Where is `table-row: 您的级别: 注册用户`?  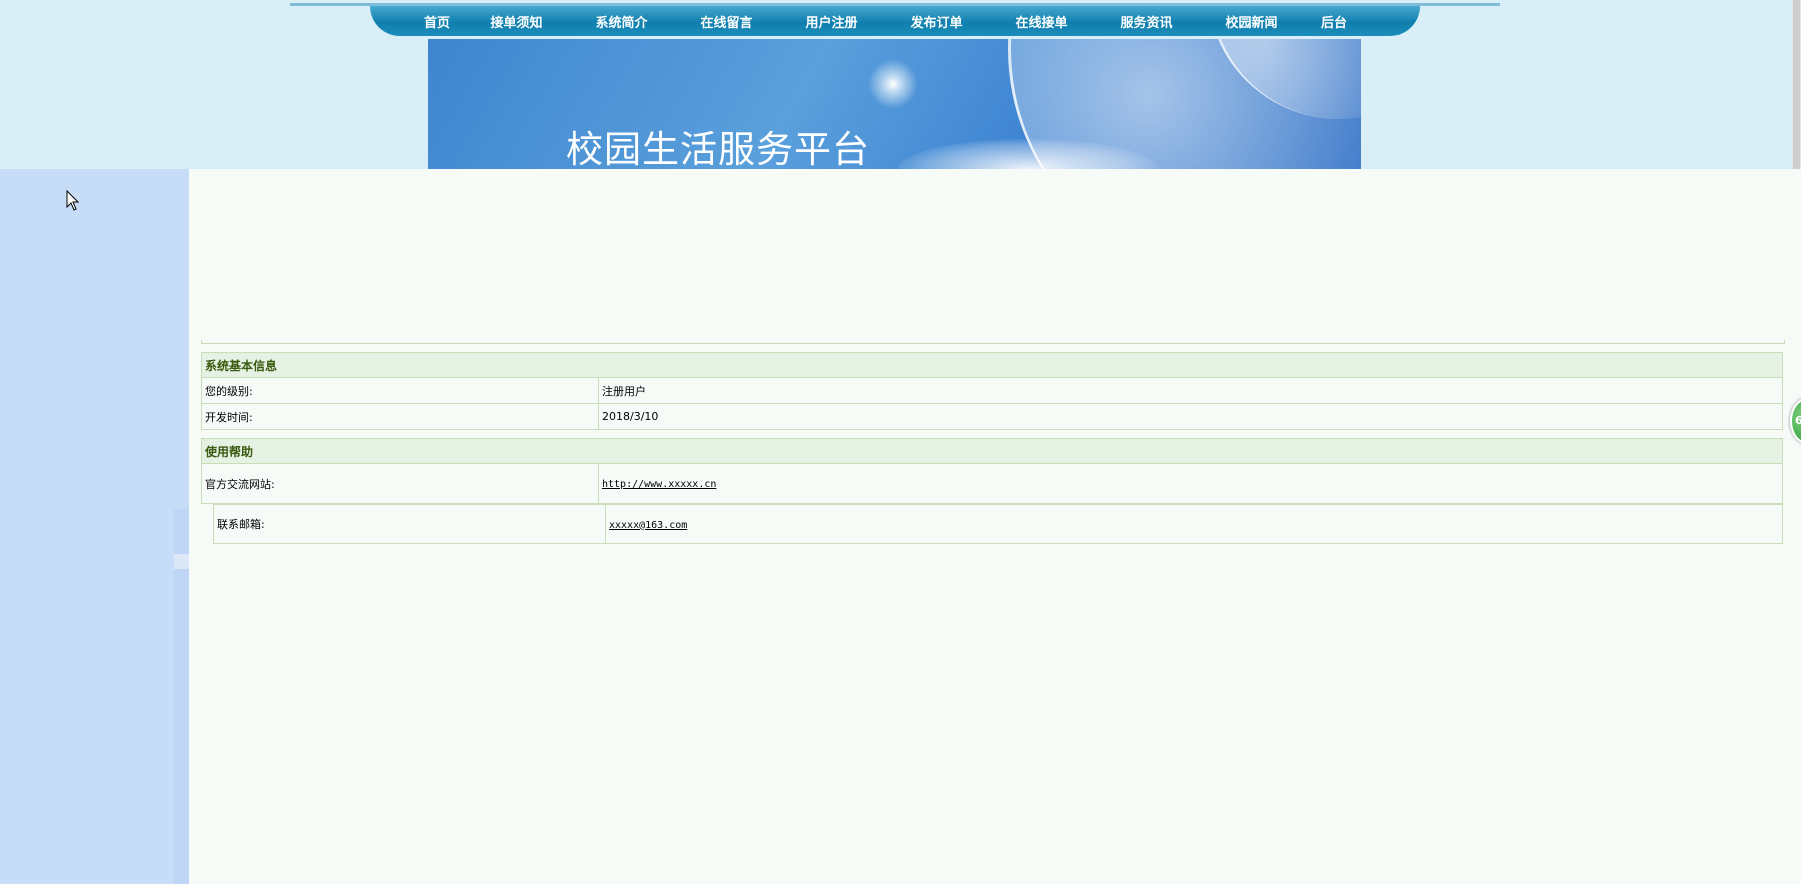 table-row: 您的级别: 注册用户 is located at coordinates (992, 390).